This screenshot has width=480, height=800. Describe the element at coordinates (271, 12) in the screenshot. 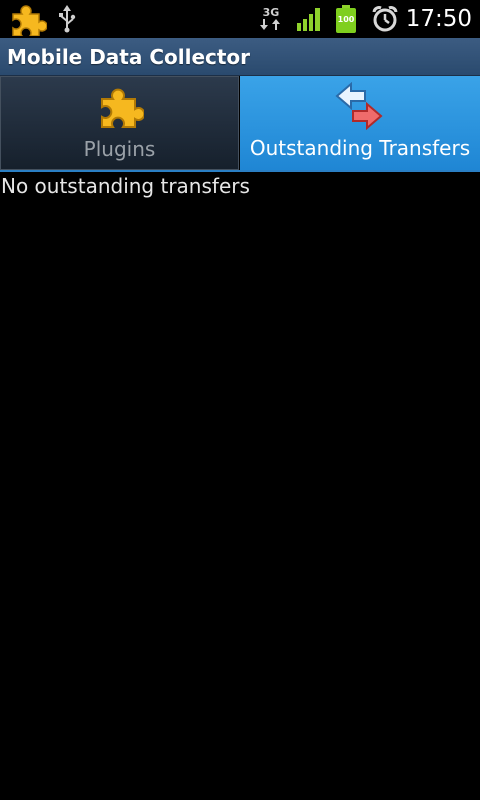

I see `network-type-label: 3G` at that location.